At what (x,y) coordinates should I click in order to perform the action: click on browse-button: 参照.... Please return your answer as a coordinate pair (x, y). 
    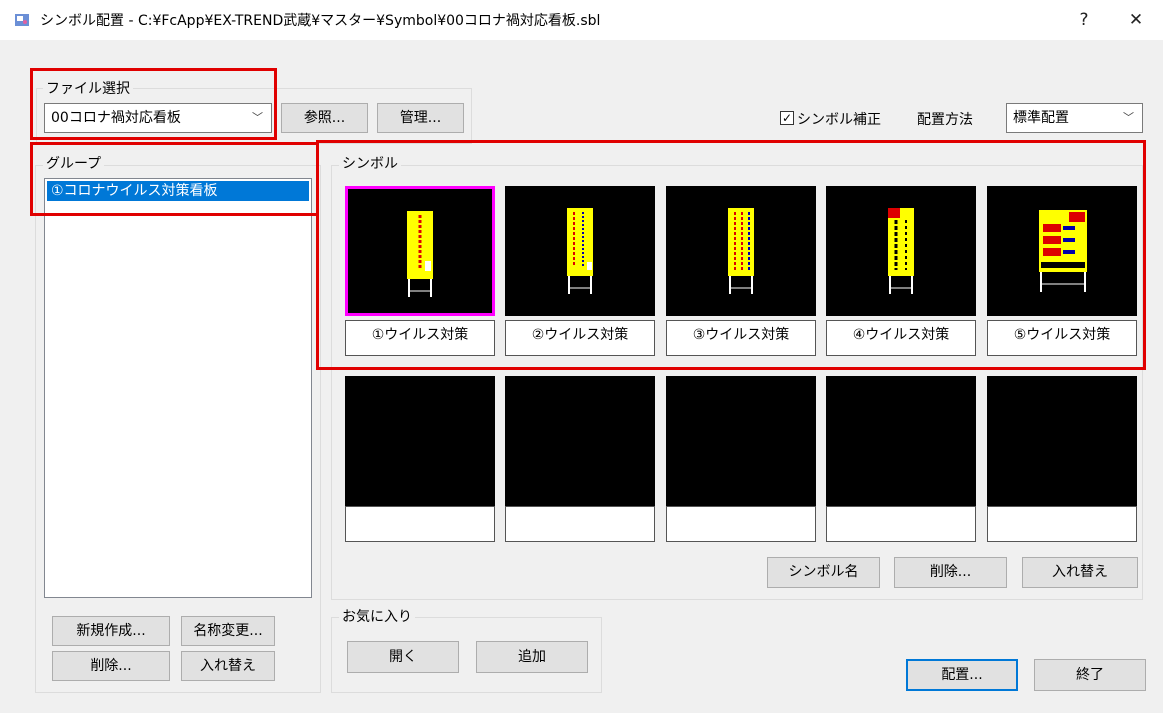
    Looking at the image, I should click on (324, 118).